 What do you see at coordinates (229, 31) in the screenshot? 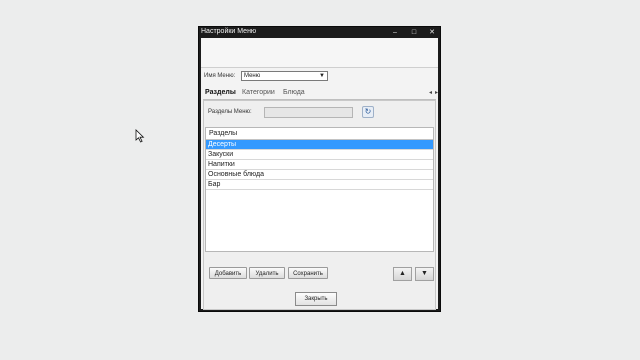
I see `window-title: Настройки Меню` at bounding box center [229, 31].